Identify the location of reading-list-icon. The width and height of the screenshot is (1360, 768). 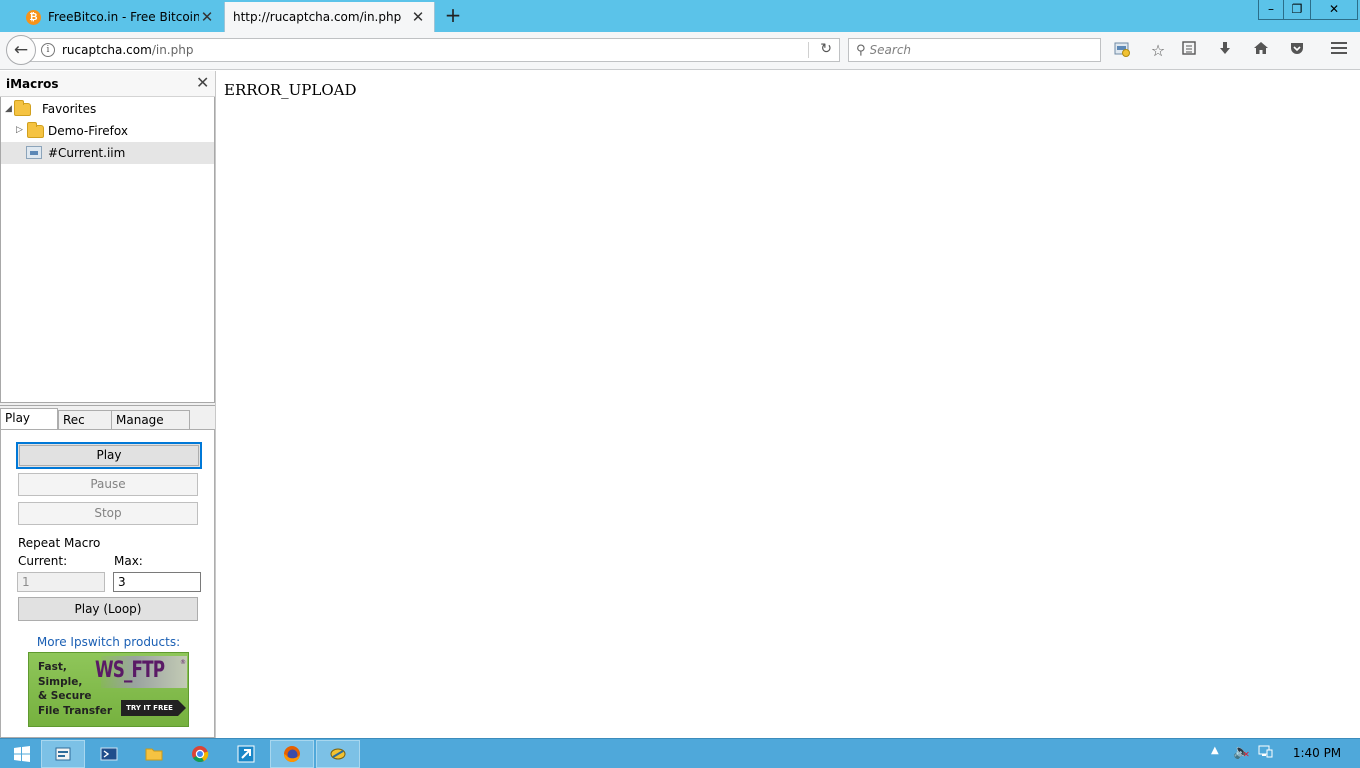
(1189, 51).